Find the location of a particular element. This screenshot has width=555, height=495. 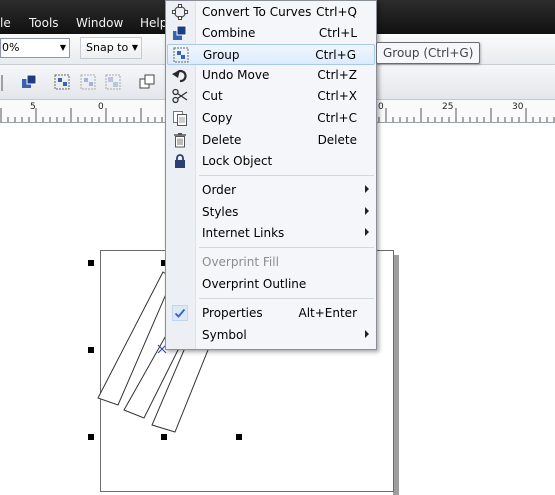

menu-item-label: Cut is located at coordinates (212, 96).